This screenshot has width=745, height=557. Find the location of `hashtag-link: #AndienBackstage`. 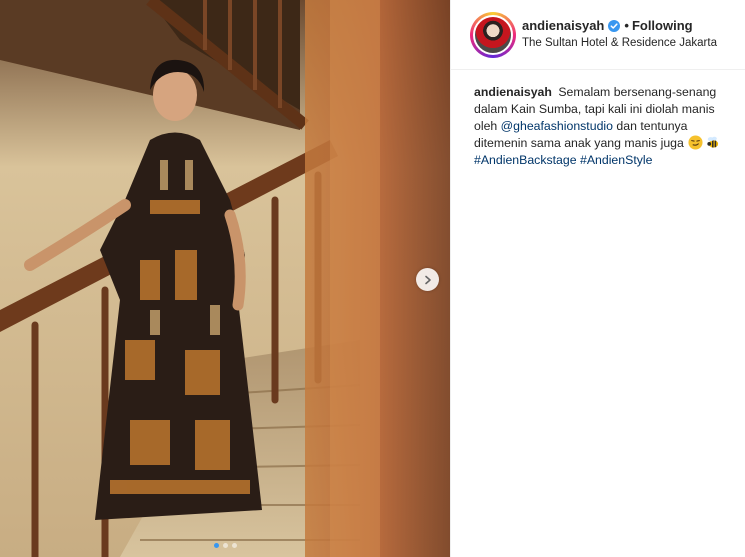

hashtag-link: #AndienBackstage is located at coordinates (525, 160).